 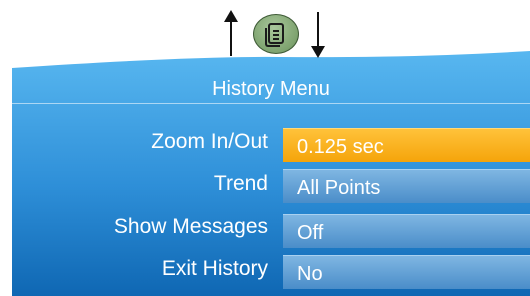 What do you see at coordinates (214, 268) in the screenshot?
I see `exit-history-label: Exit History` at bounding box center [214, 268].